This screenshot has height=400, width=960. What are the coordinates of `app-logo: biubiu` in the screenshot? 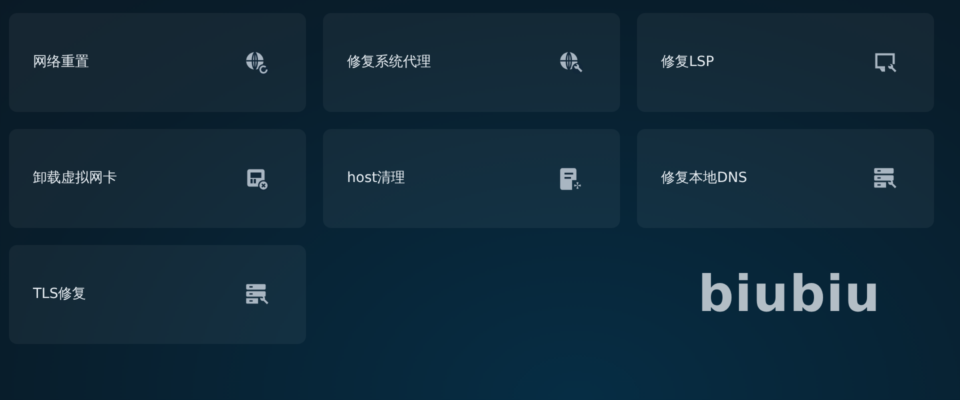 It's located at (790, 294).